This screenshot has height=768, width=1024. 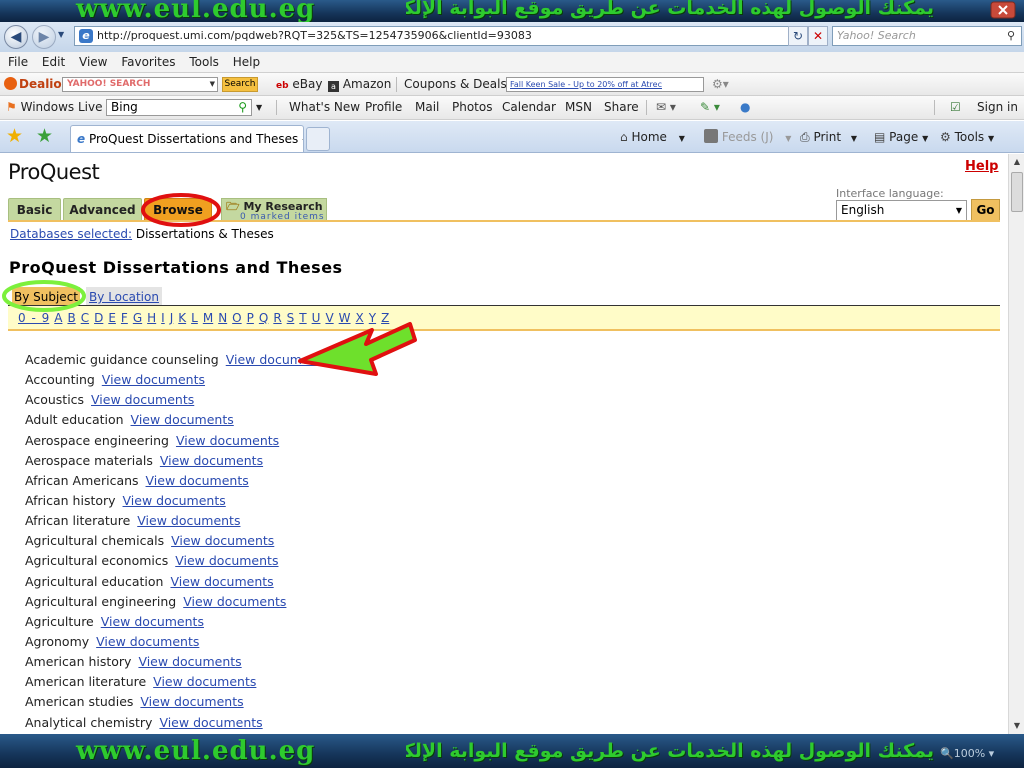 I want to click on search-icon: ⚲, so click(x=1011, y=36).